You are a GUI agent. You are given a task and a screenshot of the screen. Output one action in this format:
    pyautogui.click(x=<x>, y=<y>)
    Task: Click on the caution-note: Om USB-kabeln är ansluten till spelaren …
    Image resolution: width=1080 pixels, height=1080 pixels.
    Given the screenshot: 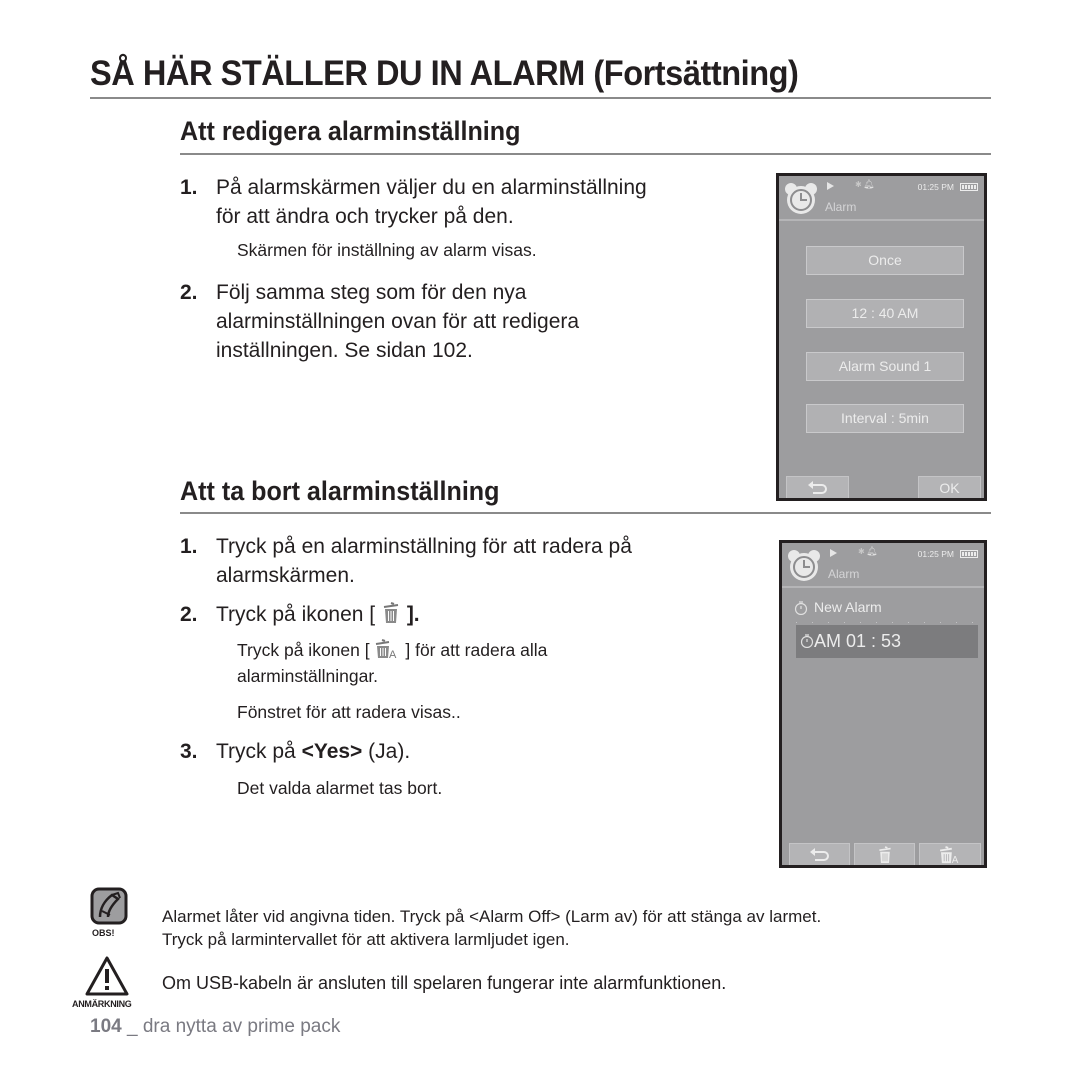 What is the action you would take?
    pyautogui.click(x=444, y=983)
    